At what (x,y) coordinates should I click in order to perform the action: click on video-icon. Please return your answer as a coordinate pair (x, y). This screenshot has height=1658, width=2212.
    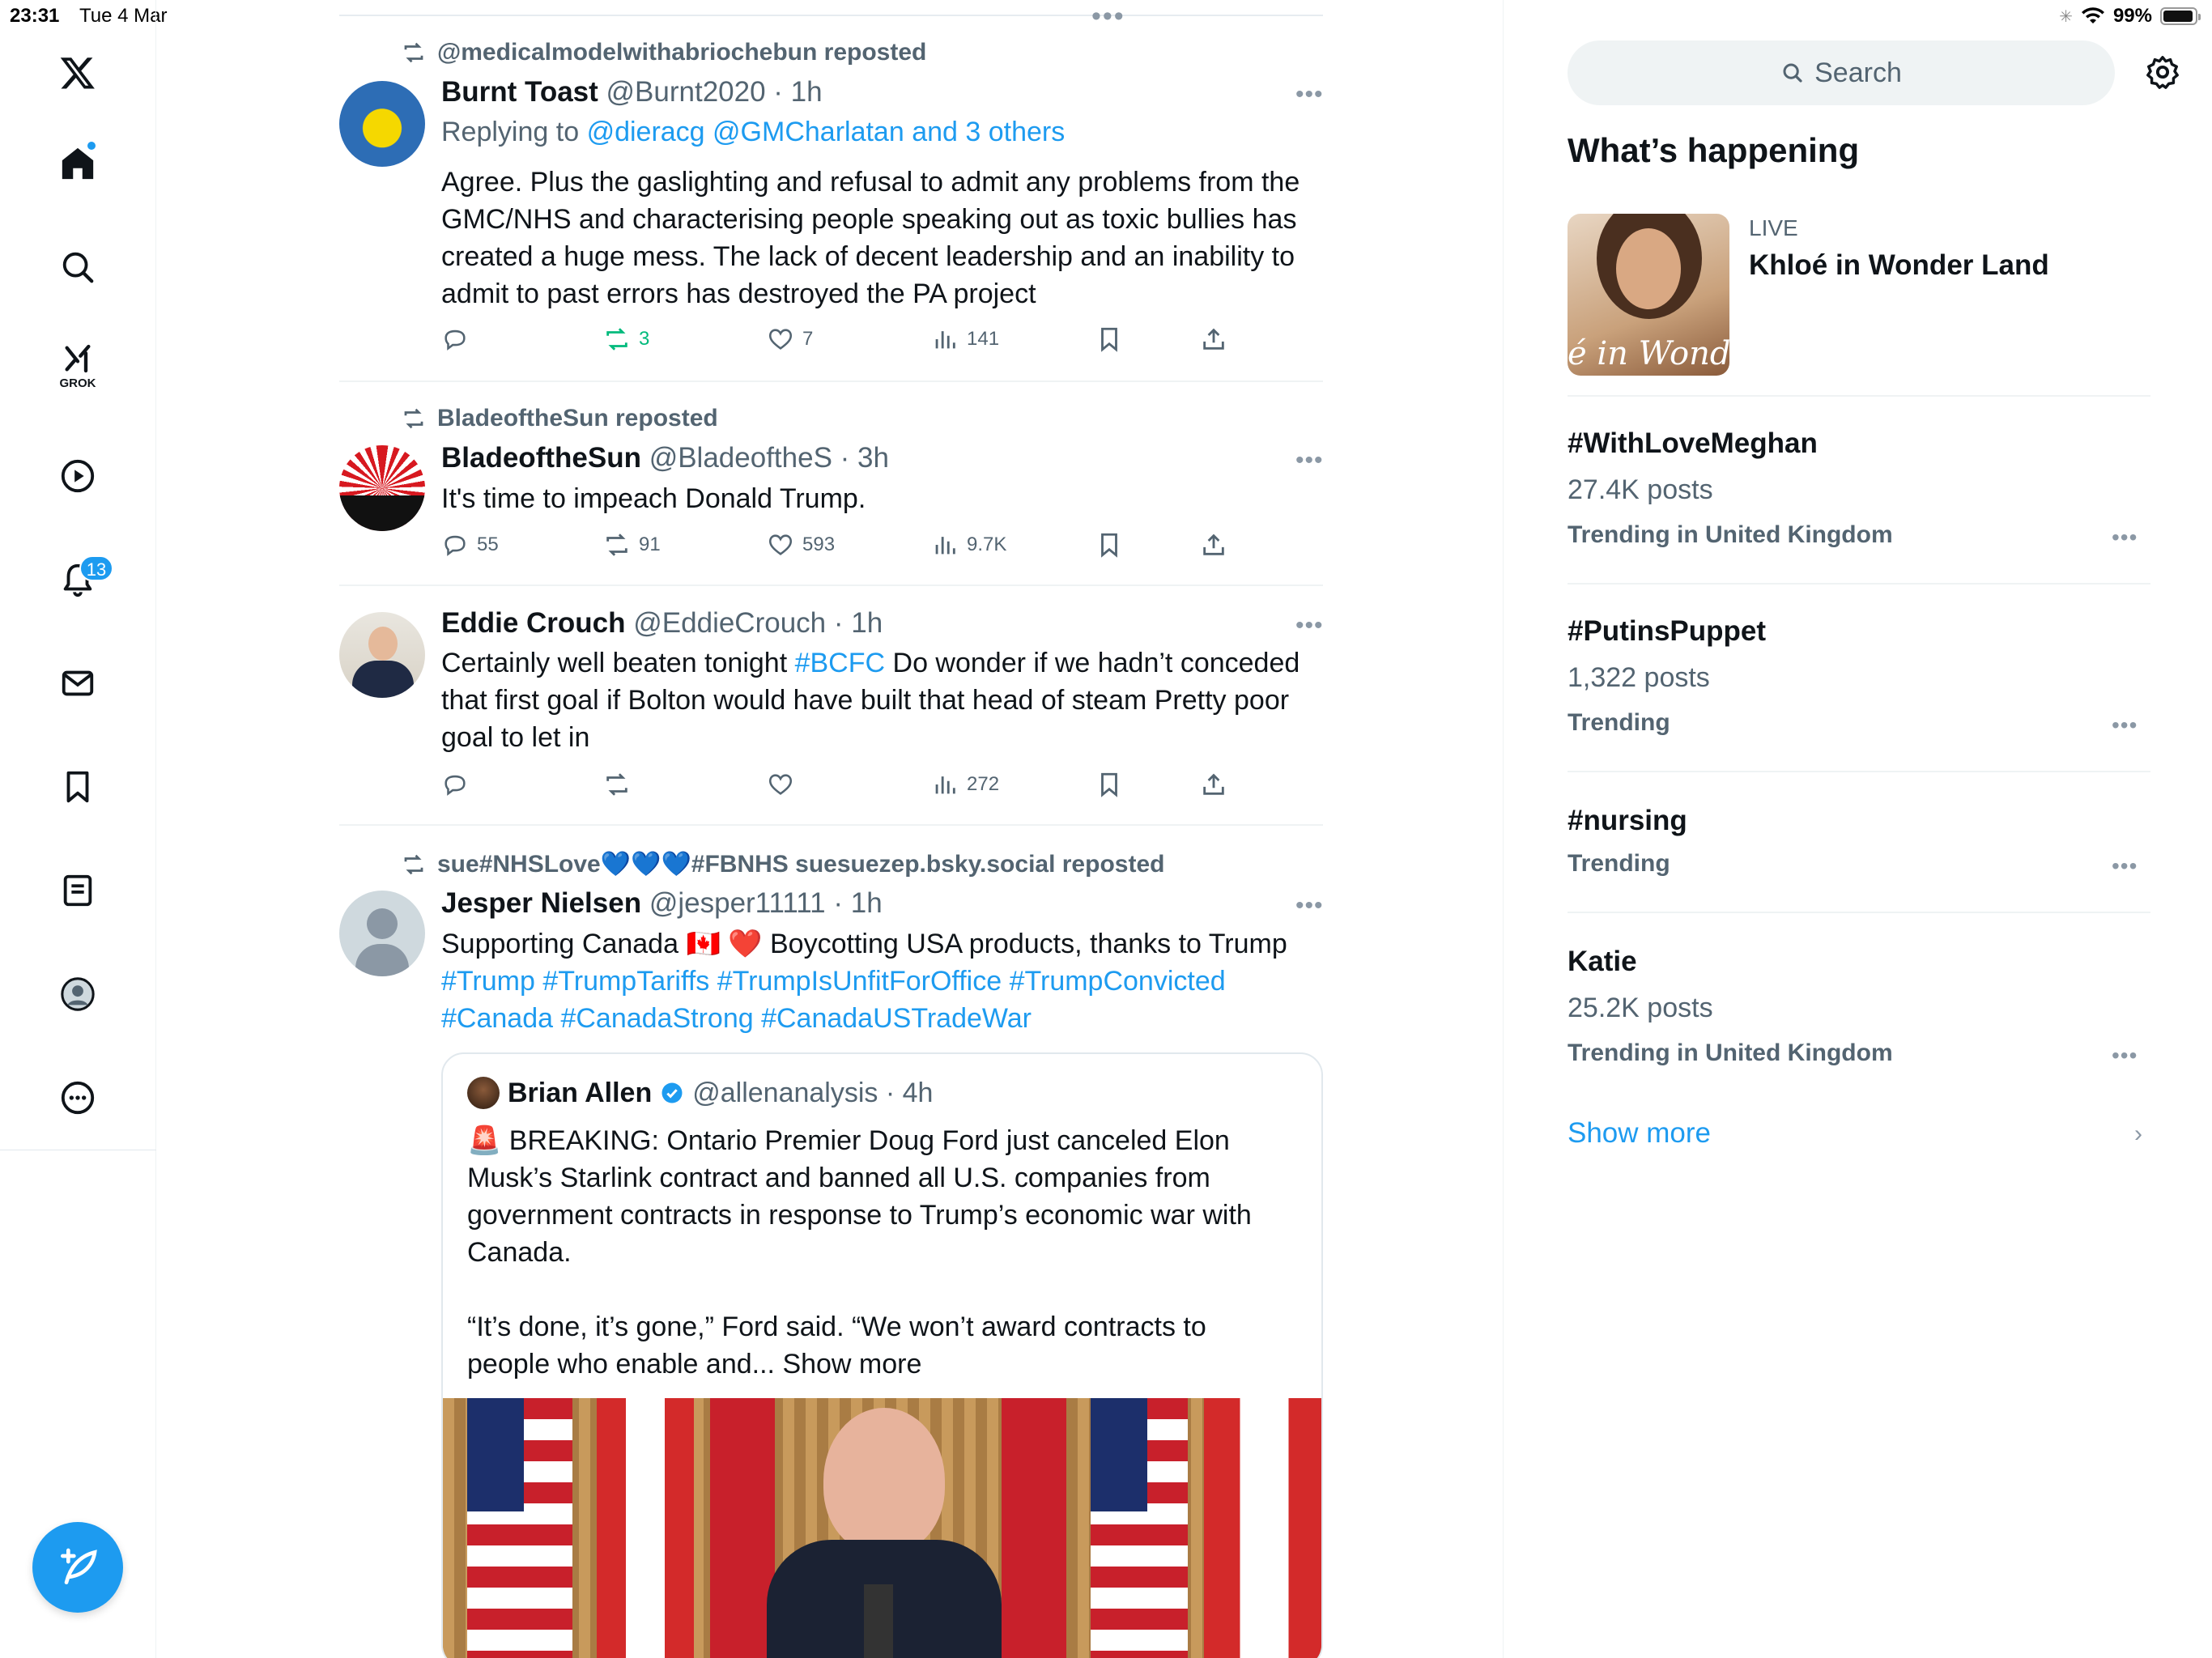
    Looking at the image, I should click on (78, 476).